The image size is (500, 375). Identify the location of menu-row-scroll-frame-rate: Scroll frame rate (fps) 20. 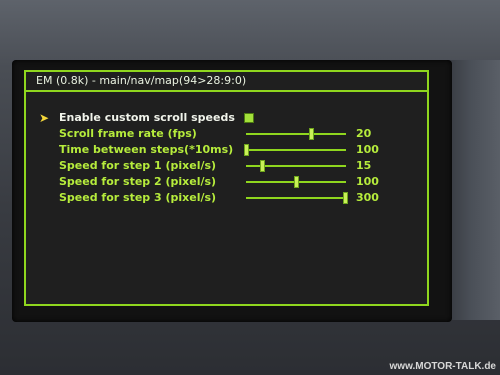
(226, 134).